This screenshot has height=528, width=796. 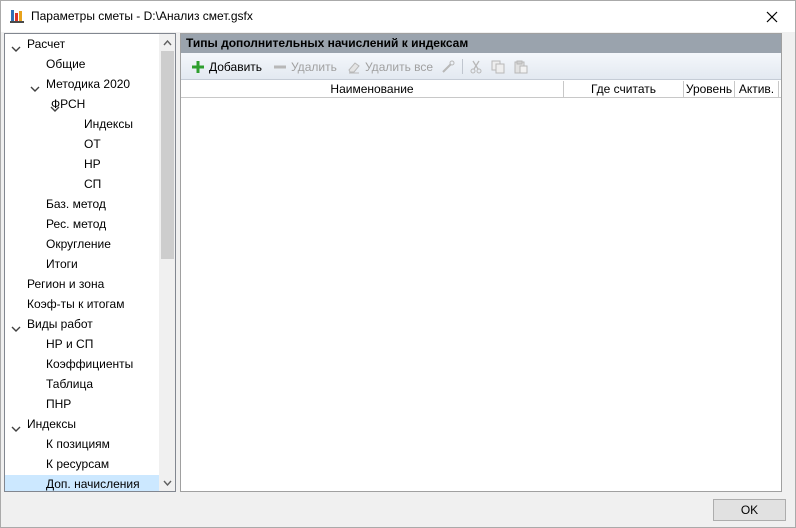 I want to click on paste-button, so click(x=522, y=66).